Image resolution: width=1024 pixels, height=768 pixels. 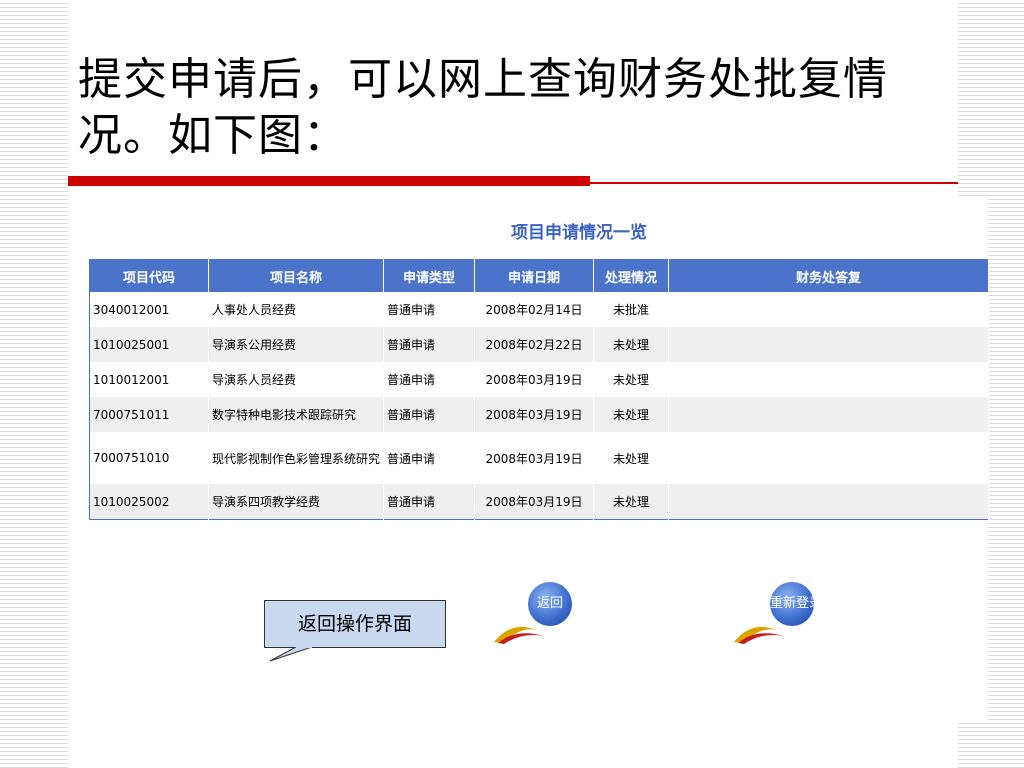 What do you see at coordinates (329, 181) in the screenshot?
I see `title-divider-thick` at bounding box center [329, 181].